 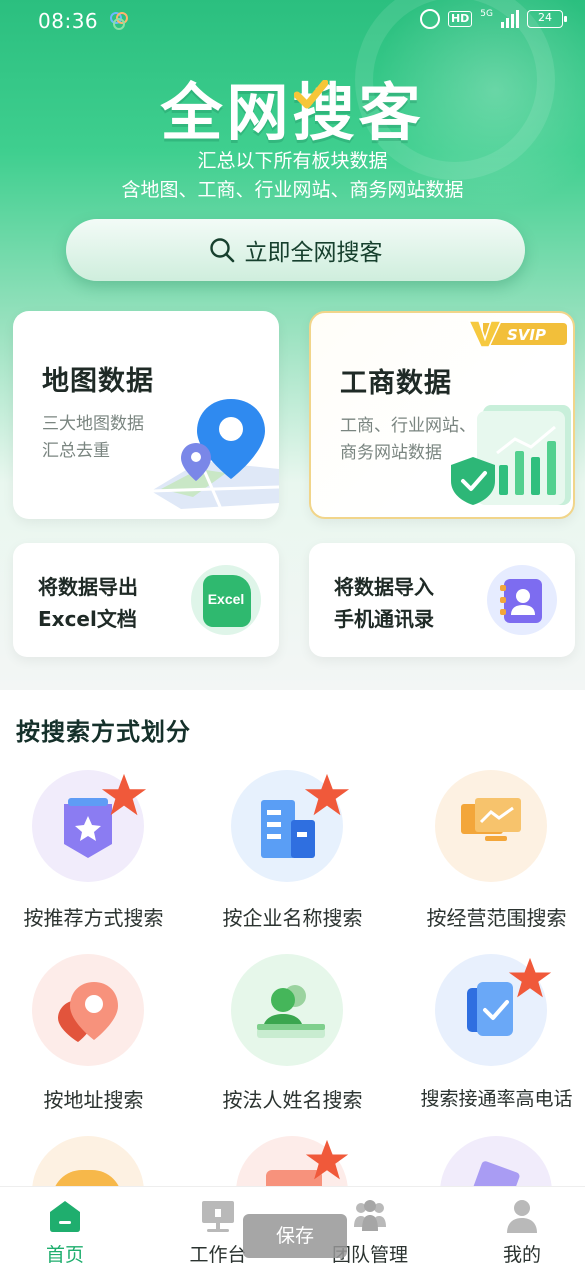 What do you see at coordinates (295, 1236) in the screenshot?
I see `save-toast: 保存` at bounding box center [295, 1236].